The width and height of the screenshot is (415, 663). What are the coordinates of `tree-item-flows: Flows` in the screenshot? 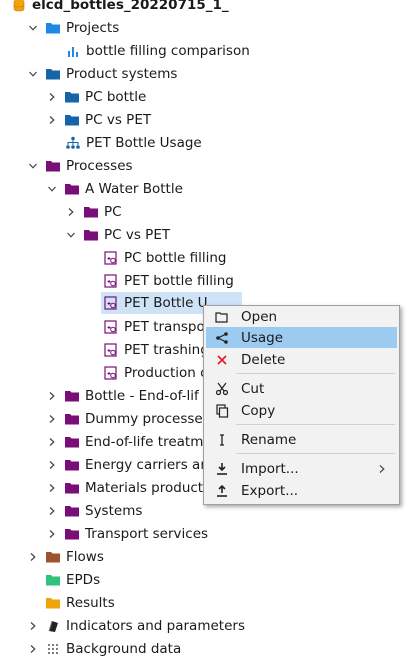 It's located at (65, 557).